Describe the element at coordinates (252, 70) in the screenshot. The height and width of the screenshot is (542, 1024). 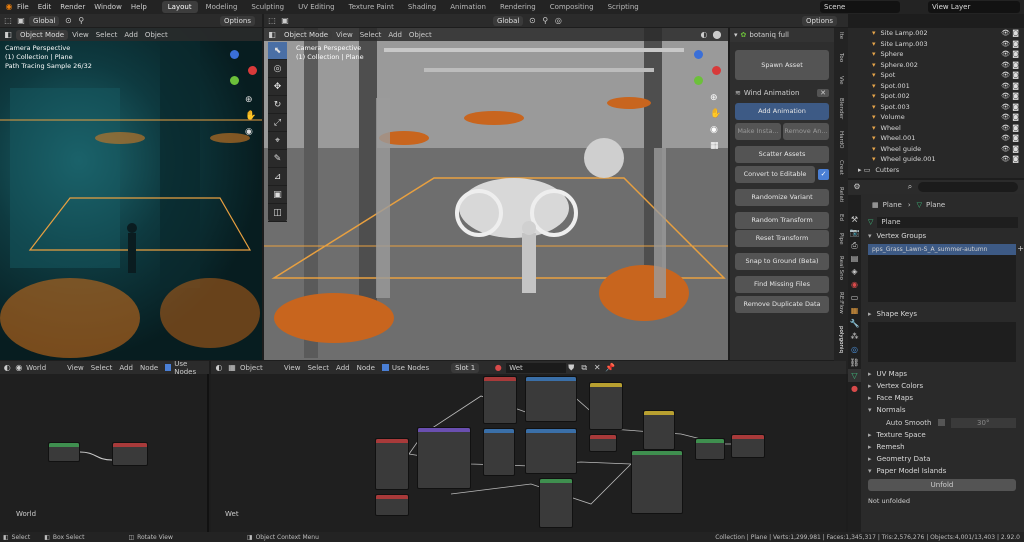
I see `gizmo-x-axis` at that location.